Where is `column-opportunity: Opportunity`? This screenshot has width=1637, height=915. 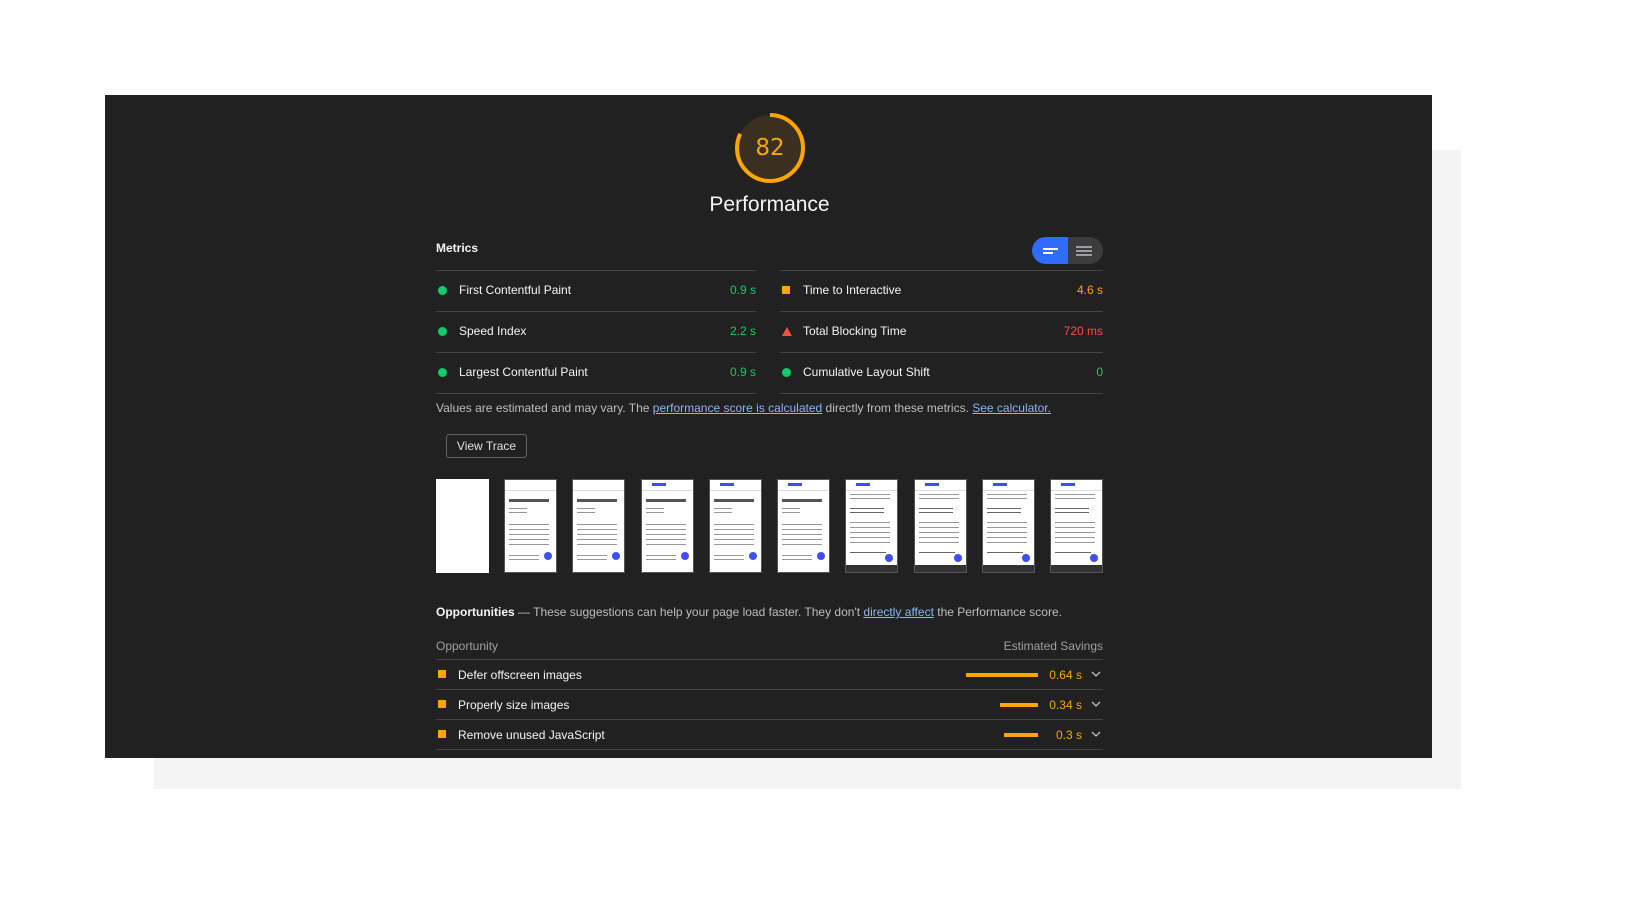 column-opportunity: Opportunity is located at coordinates (467, 646).